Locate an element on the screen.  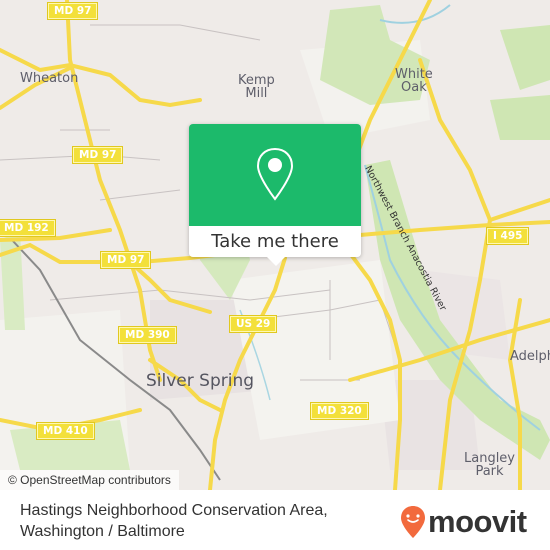
take-me-there-button: Take me there is located at coordinates (275, 241).